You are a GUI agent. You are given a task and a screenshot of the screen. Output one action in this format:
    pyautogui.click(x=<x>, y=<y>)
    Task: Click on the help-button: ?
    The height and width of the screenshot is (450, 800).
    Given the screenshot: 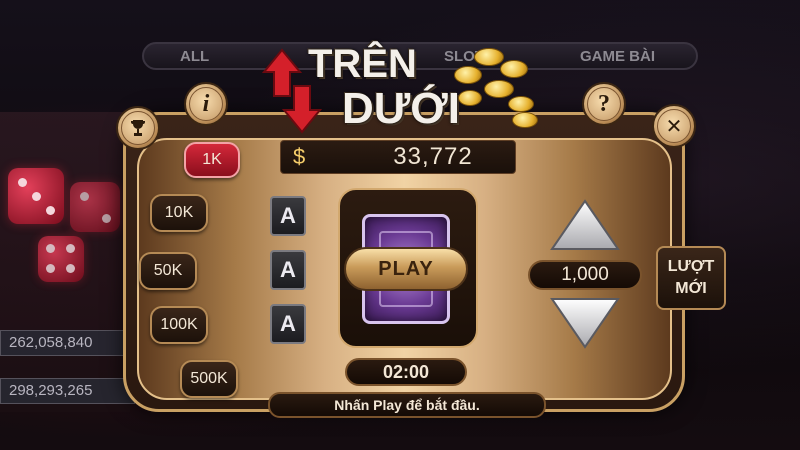 What is the action you would take?
    pyautogui.click(x=604, y=104)
    